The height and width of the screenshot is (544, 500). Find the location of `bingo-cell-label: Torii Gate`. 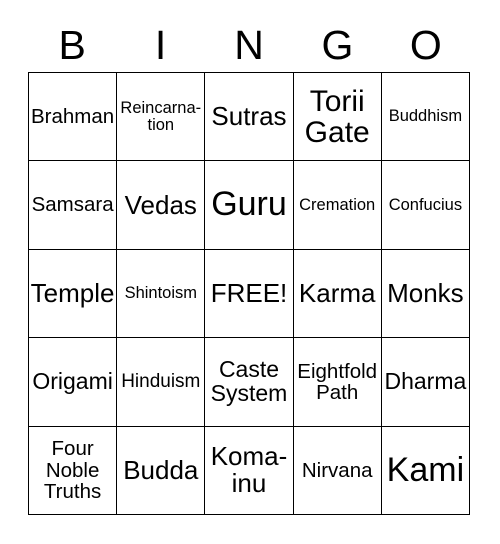

bingo-cell-label: Torii Gate is located at coordinates (337, 116).